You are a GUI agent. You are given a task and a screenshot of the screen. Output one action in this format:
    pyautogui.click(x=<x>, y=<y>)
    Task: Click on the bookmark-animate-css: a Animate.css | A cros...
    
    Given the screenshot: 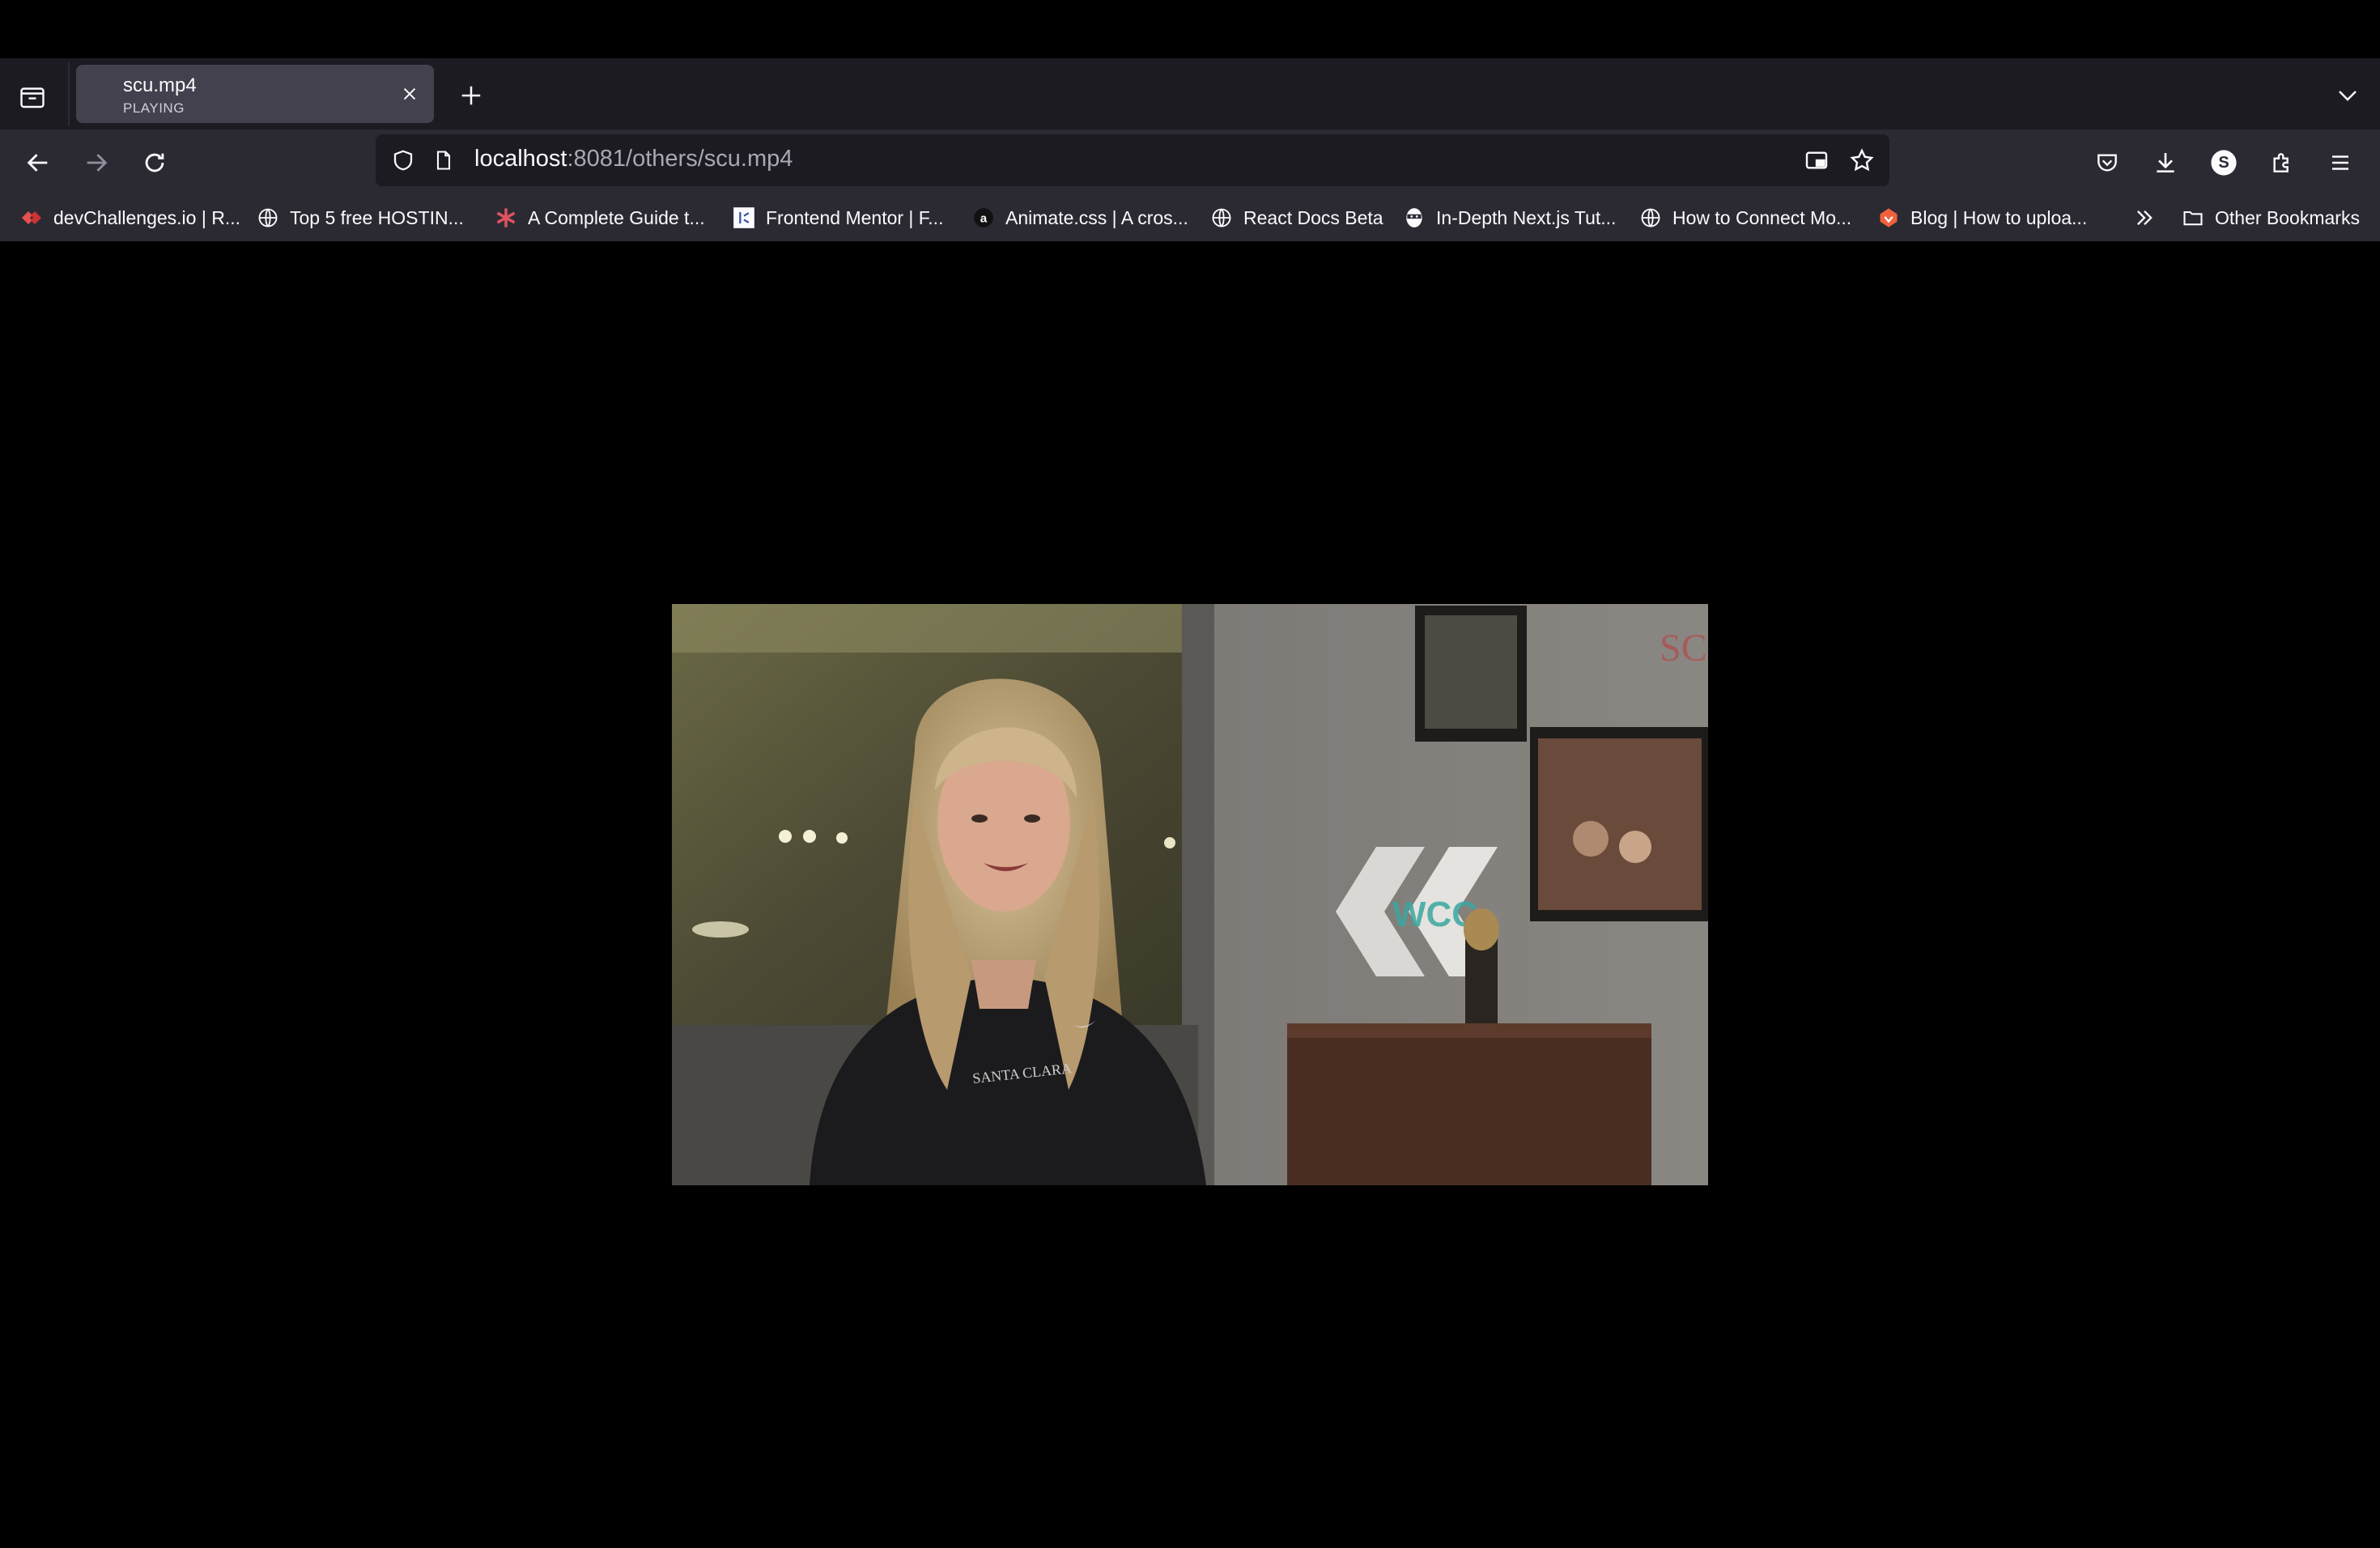 What is the action you would take?
    pyautogui.click(x=1079, y=218)
    